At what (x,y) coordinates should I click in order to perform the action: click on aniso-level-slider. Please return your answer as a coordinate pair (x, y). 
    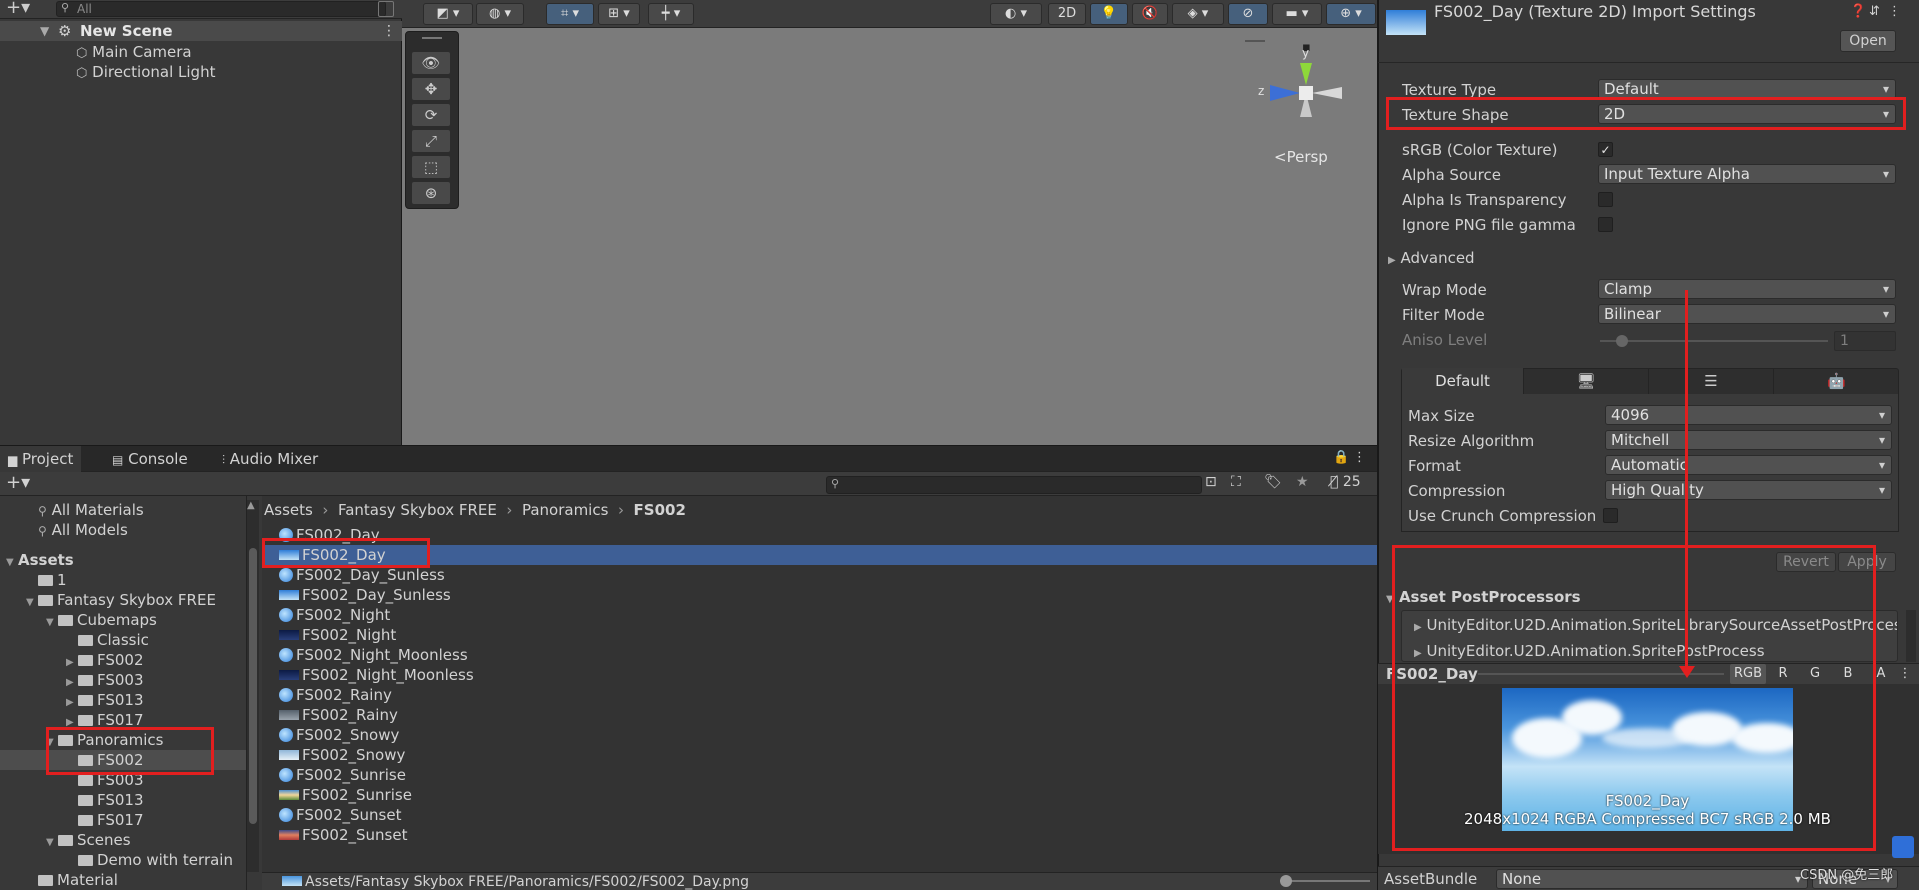
    Looking at the image, I should click on (1714, 341).